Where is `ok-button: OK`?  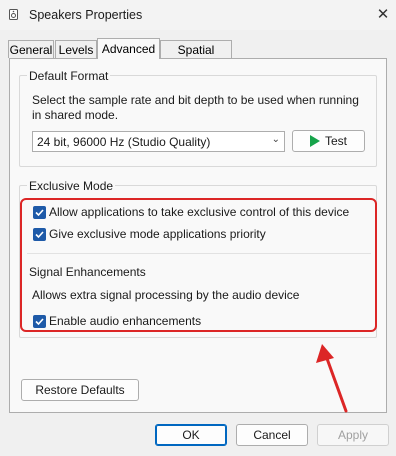 ok-button: OK is located at coordinates (191, 435).